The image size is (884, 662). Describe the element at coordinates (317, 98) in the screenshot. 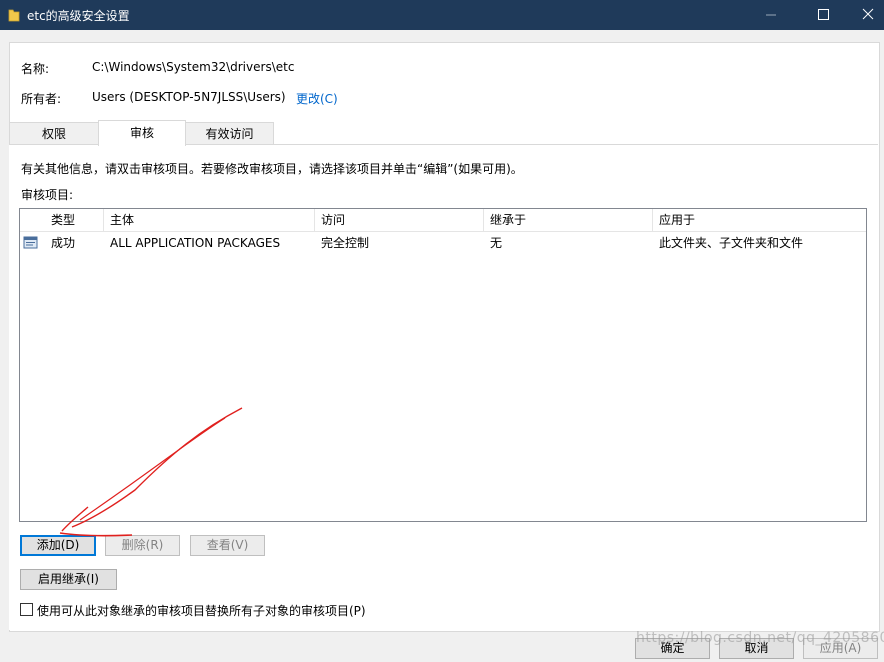

I see `change-owner-link: 更改(C)` at that location.